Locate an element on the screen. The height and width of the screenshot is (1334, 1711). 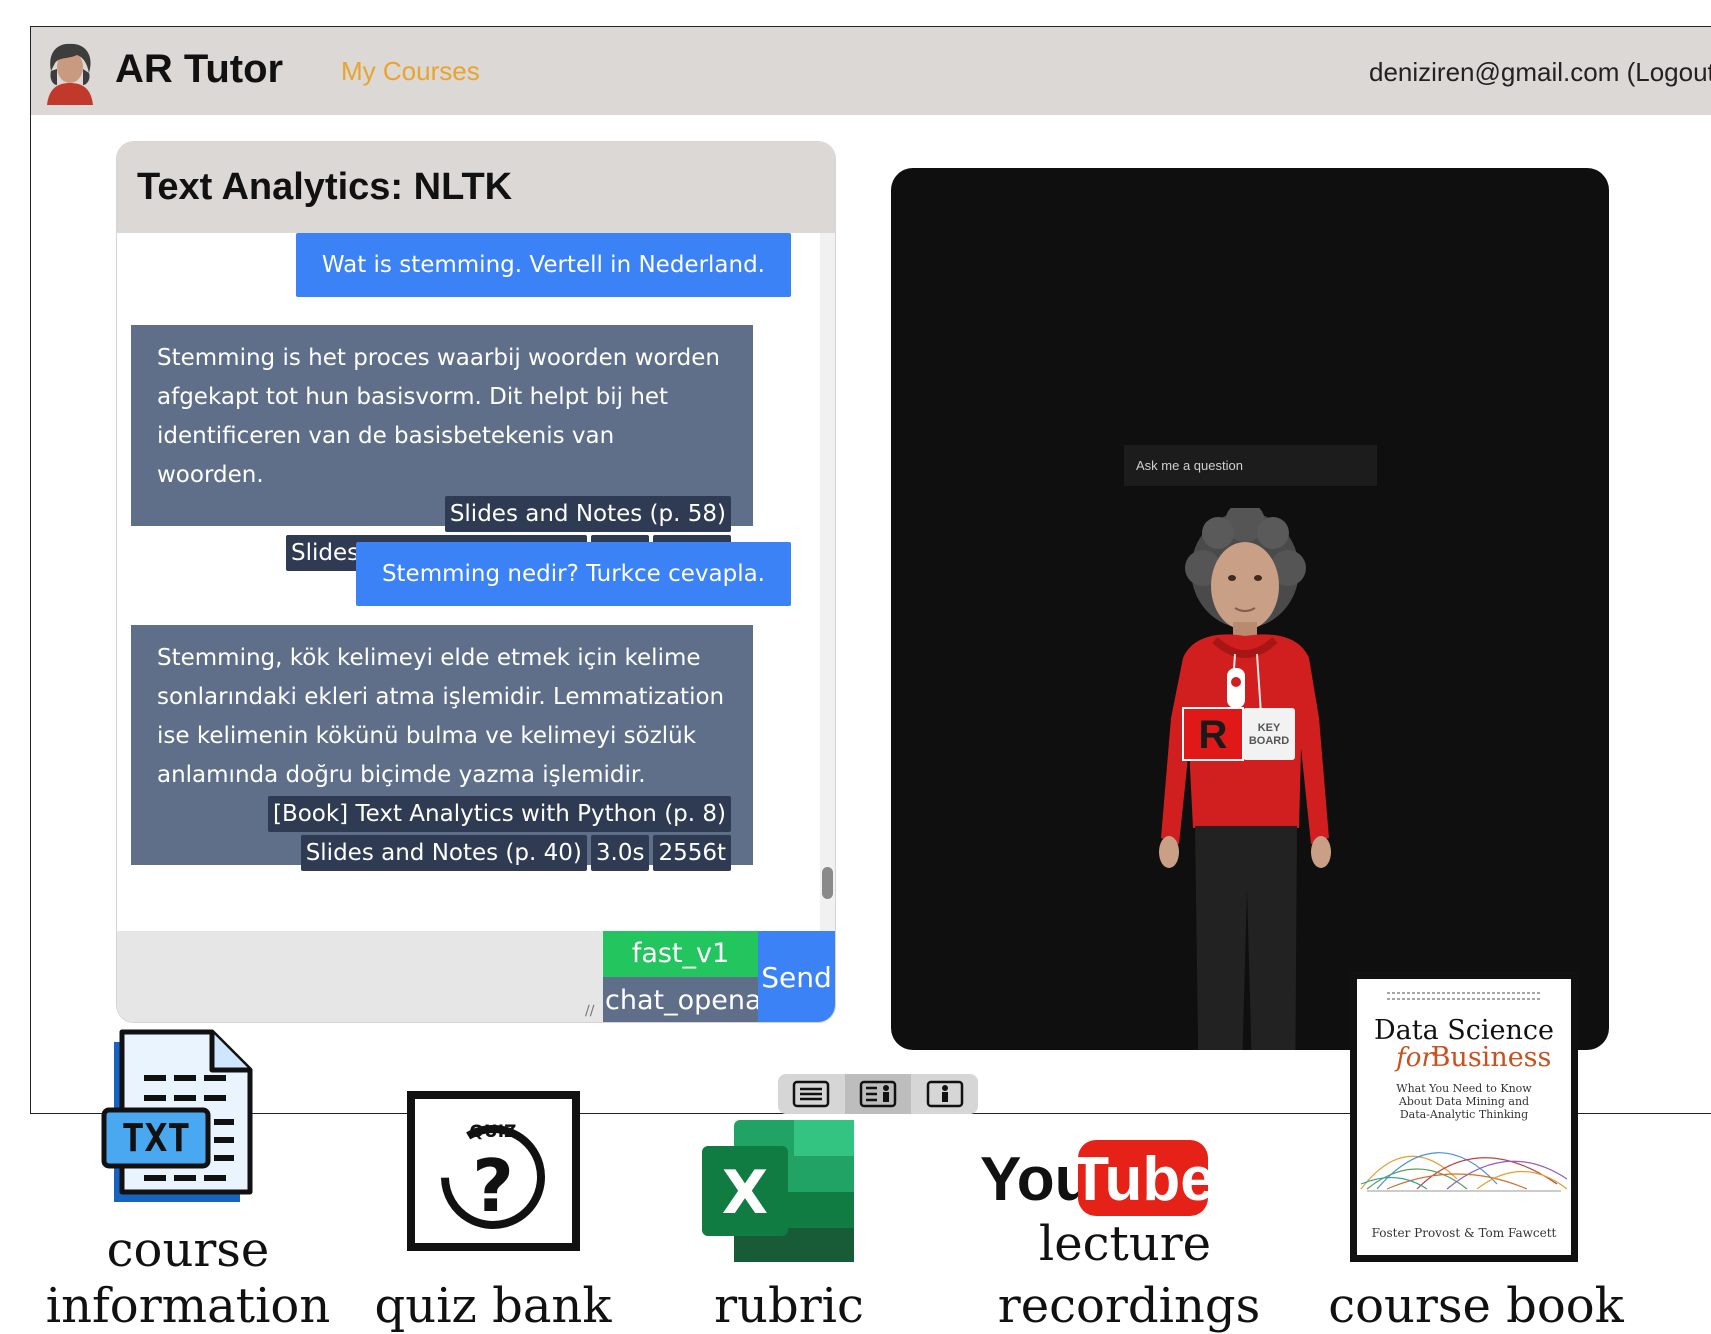
youtube-icon: You Tube is located at coordinates (1094, 1178).